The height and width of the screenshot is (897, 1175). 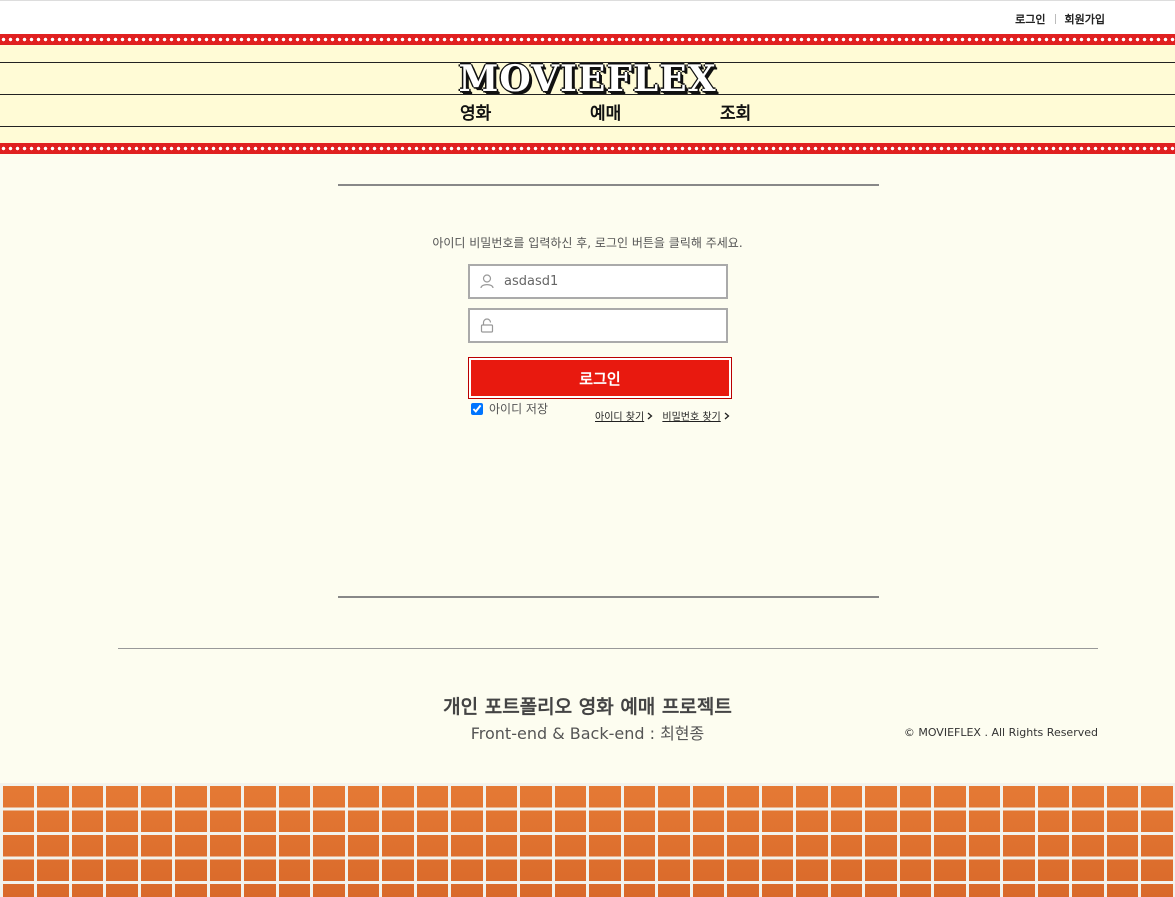 What do you see at coordinates (1055, 19) in the screenshot?
I see `util-divider` at bounding box center [1055, 19].